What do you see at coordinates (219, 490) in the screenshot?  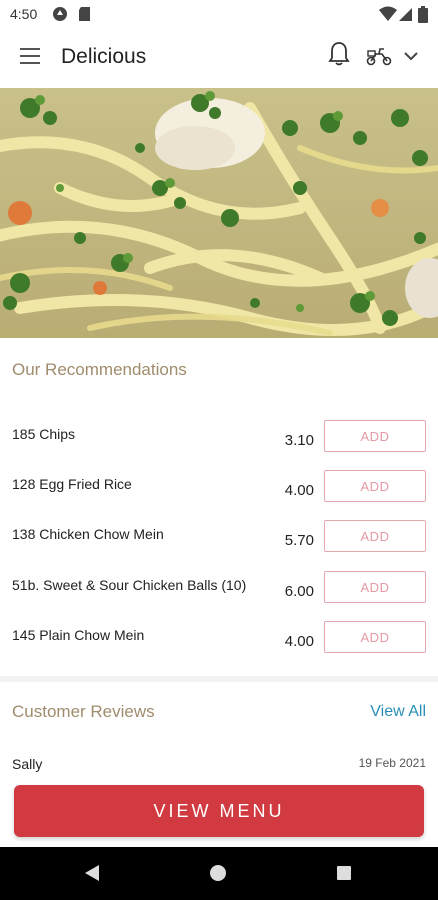 I see `list-item: 128 Egg Fried Rice 4.00 ADD` at bounding box center [219, 490].